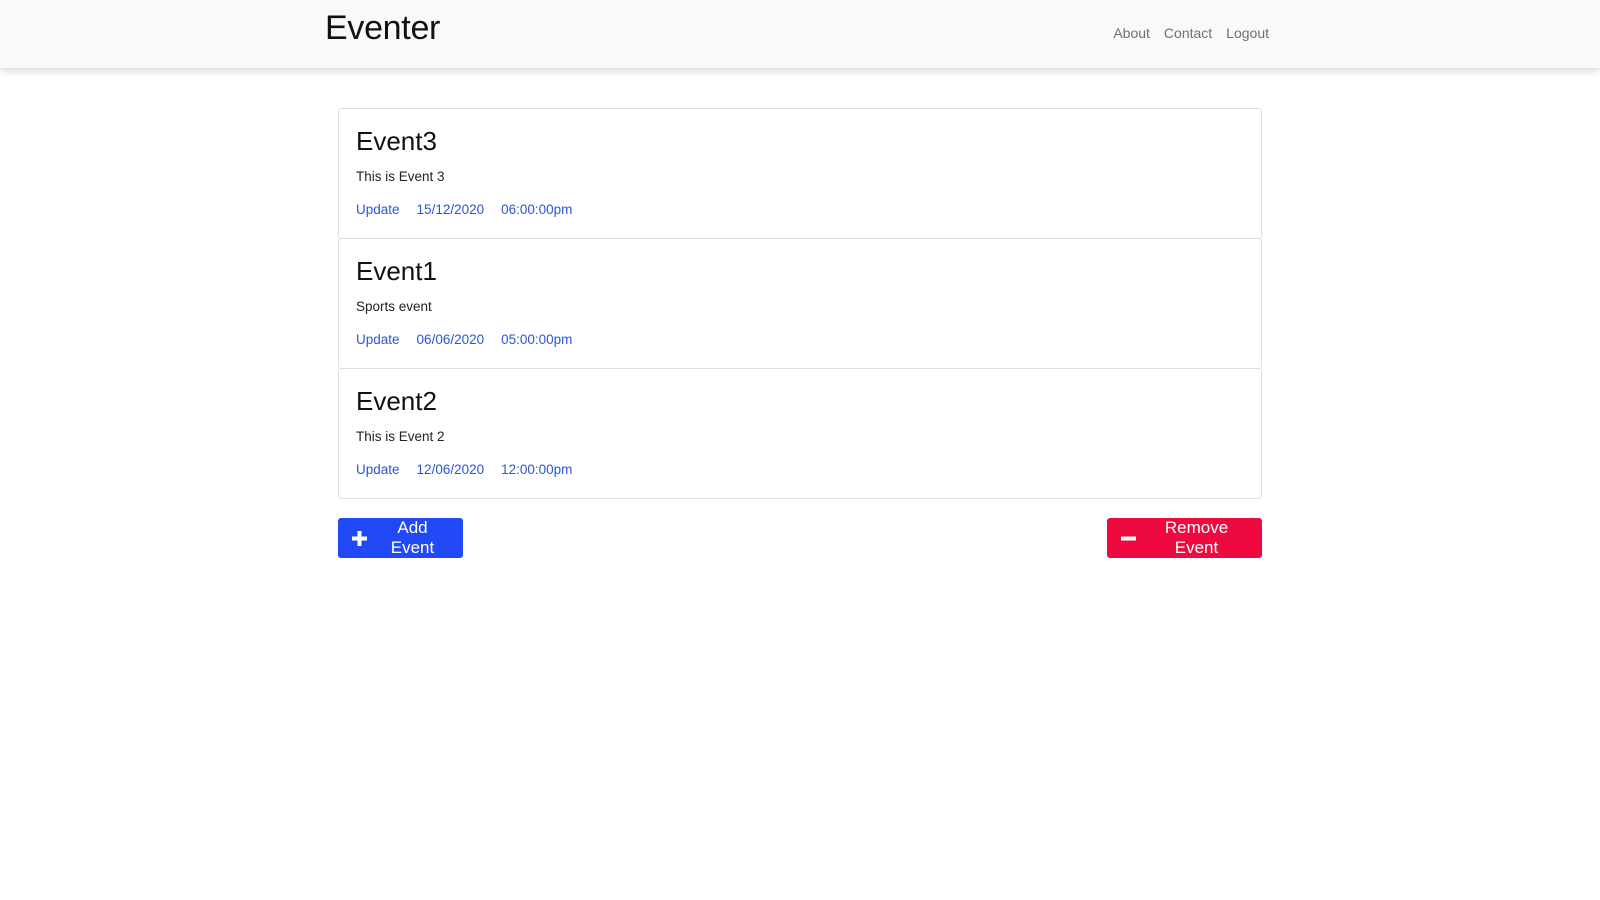 Image resolution: width=1600 pixels, height=900 pixels. I want to click on event-meta: Update 15/12/2020 06:00:00pm, so click(800, 210).